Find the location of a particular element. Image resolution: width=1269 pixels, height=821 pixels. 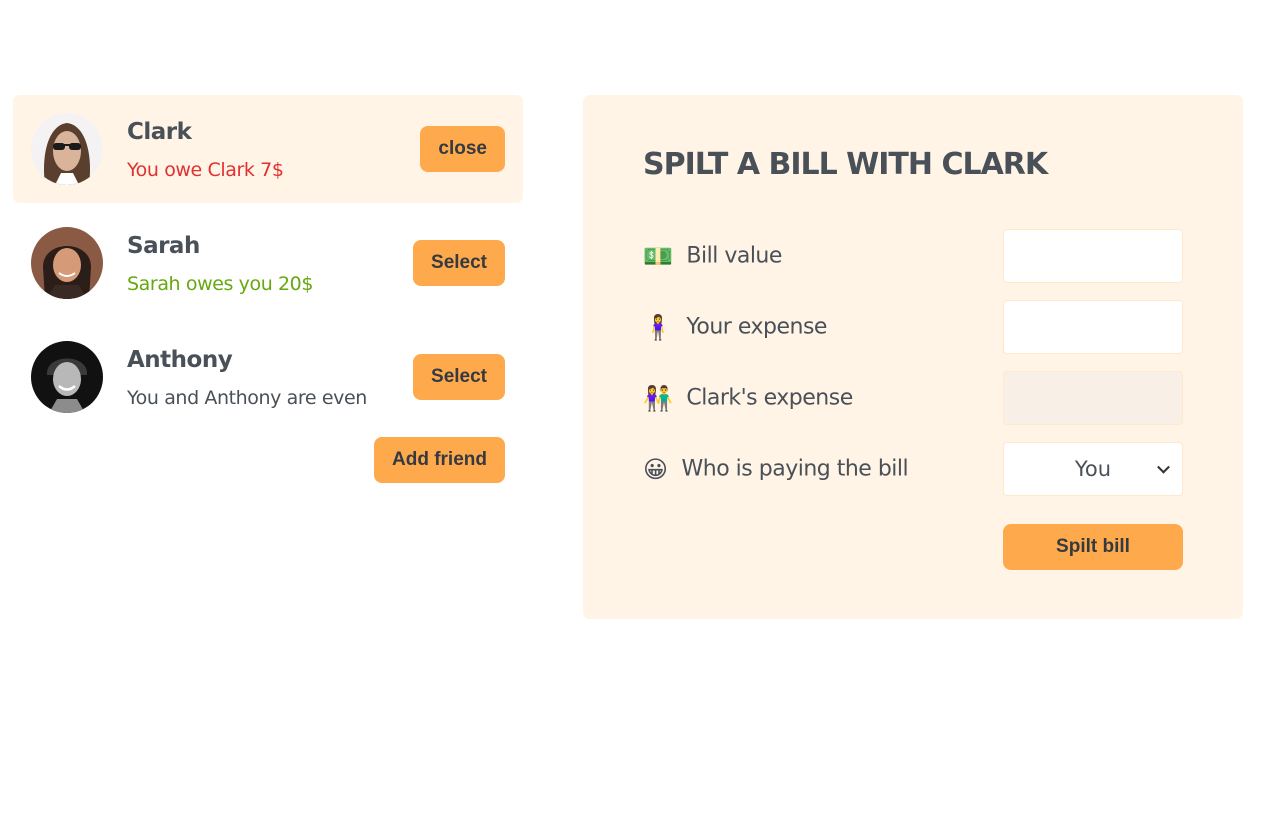

dollar-banknote-icon: 💵 is located at coordinates (658, 256).